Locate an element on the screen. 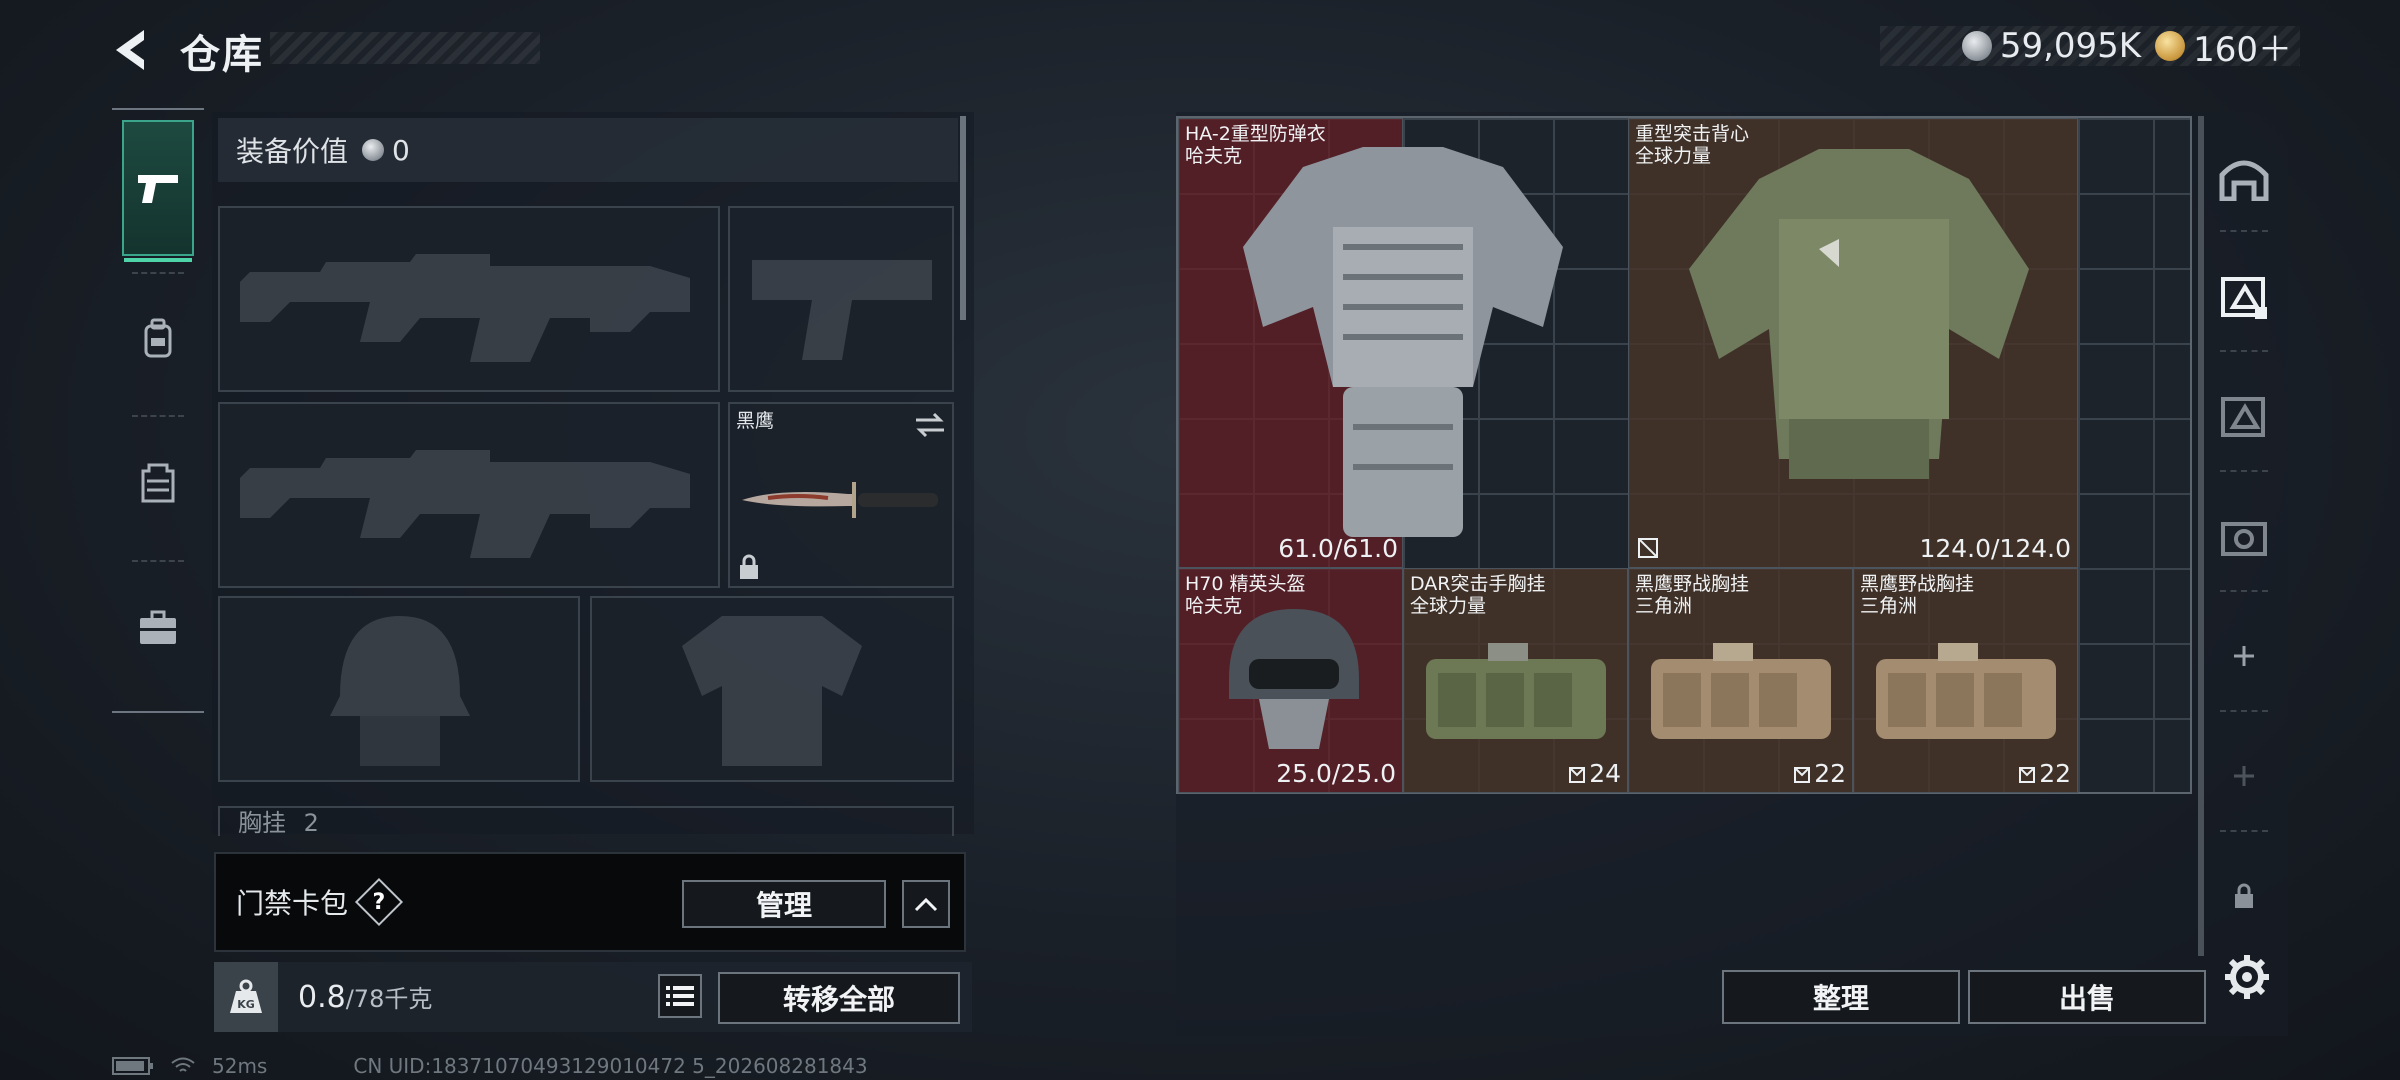  locked-storage-tab is located at coordinates (2244, 896).